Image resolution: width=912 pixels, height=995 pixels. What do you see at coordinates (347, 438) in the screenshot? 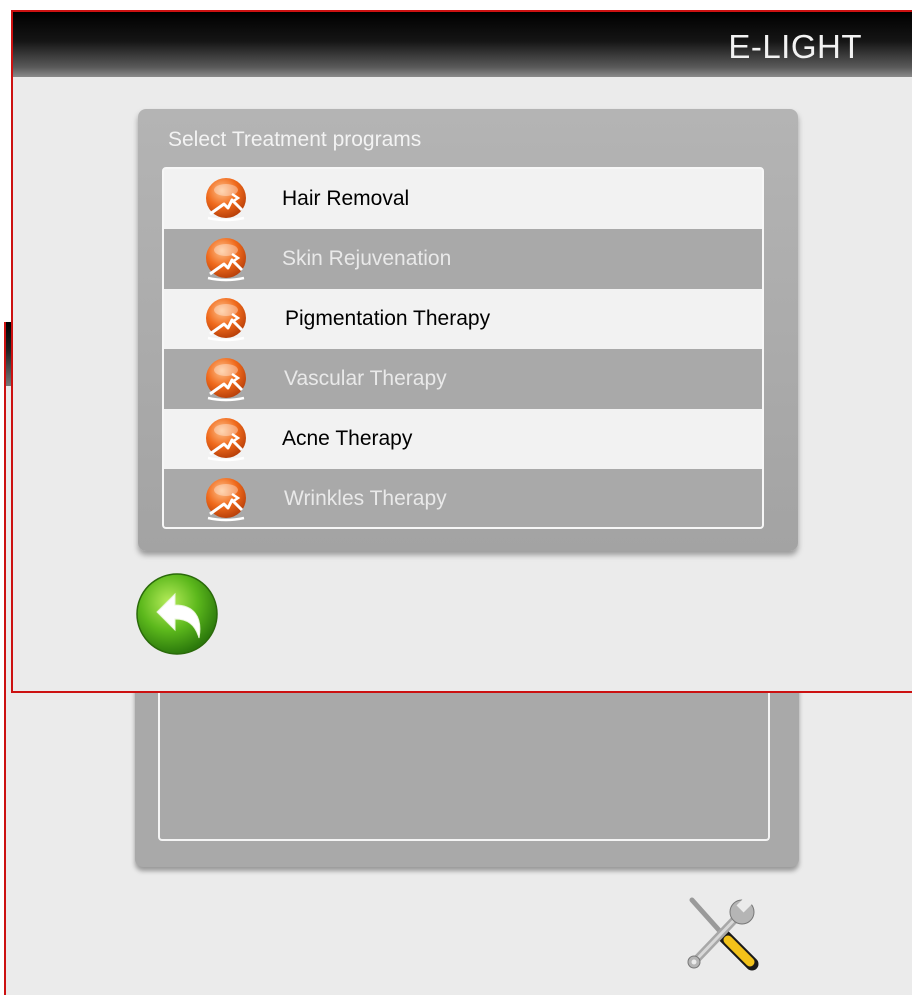
I see `list-item-label: Acne Therapy` at bounding box center [347, 438].